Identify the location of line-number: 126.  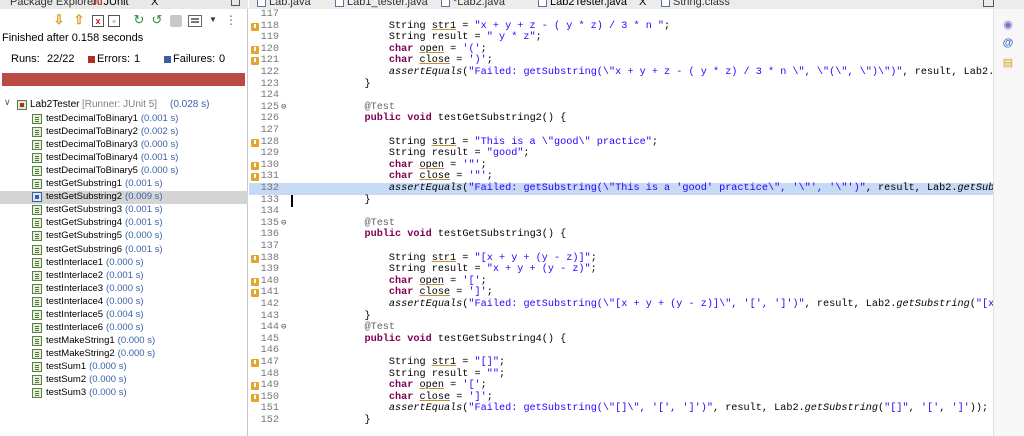
(269, 119).